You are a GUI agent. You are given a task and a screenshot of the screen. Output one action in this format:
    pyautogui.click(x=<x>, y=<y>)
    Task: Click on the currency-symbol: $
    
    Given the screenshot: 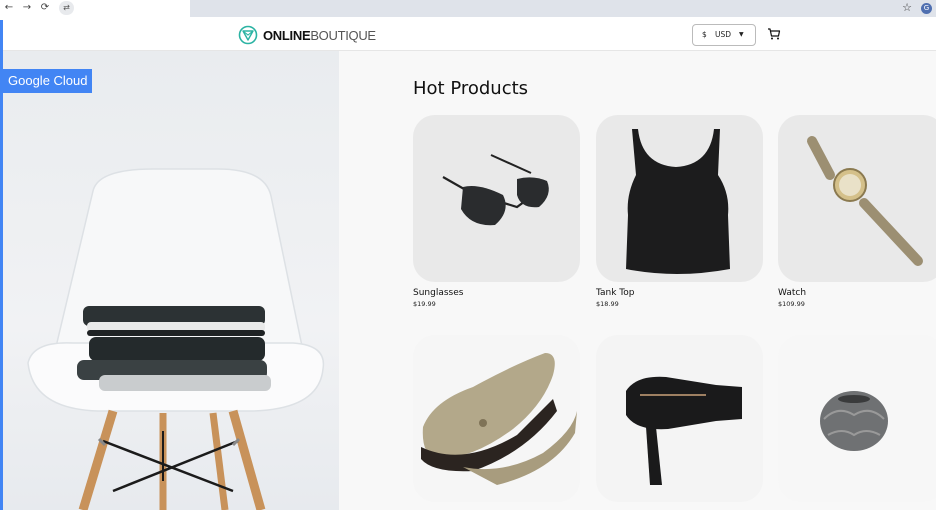 What is the action you would take?
    pyautogui.click(x=704, y=34)
    